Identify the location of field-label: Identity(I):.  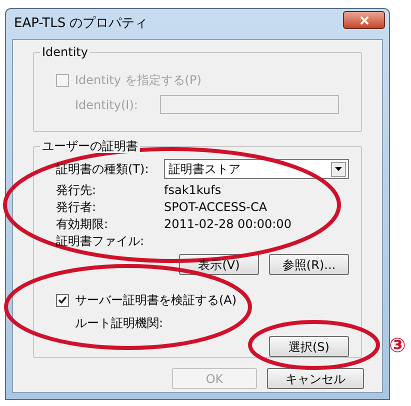
(106, 105).